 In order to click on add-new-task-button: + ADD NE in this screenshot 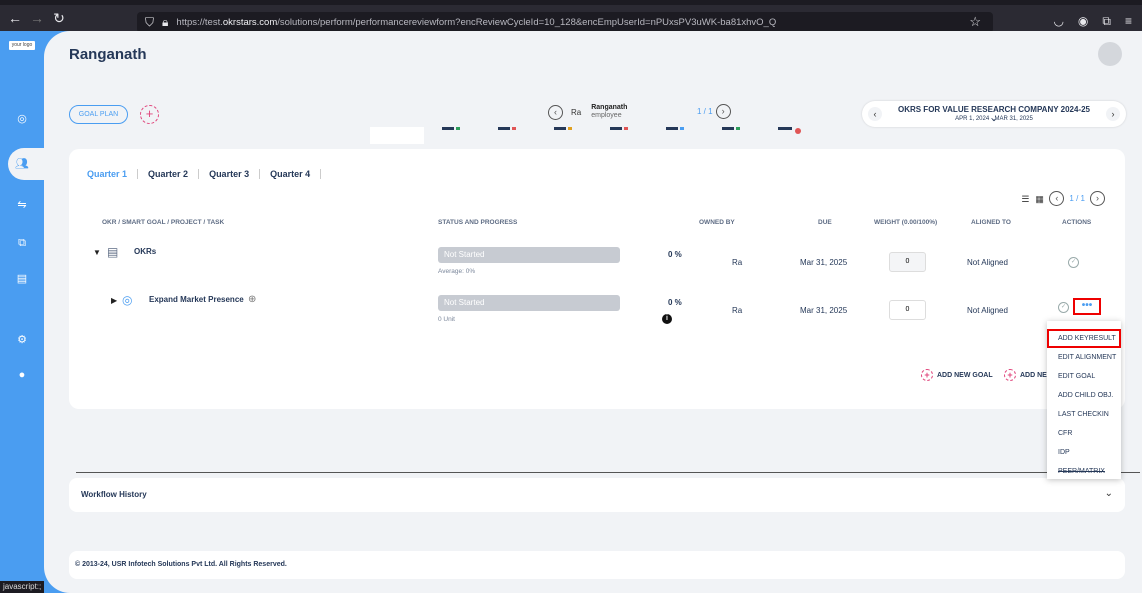, I will do `click(1025, 375)`.